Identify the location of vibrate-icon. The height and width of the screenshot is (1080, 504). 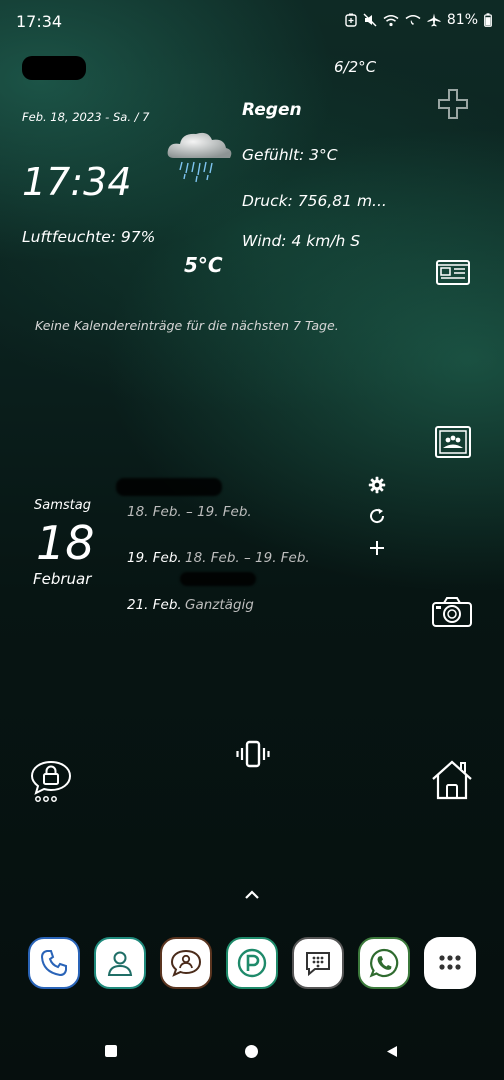
(253, 754).